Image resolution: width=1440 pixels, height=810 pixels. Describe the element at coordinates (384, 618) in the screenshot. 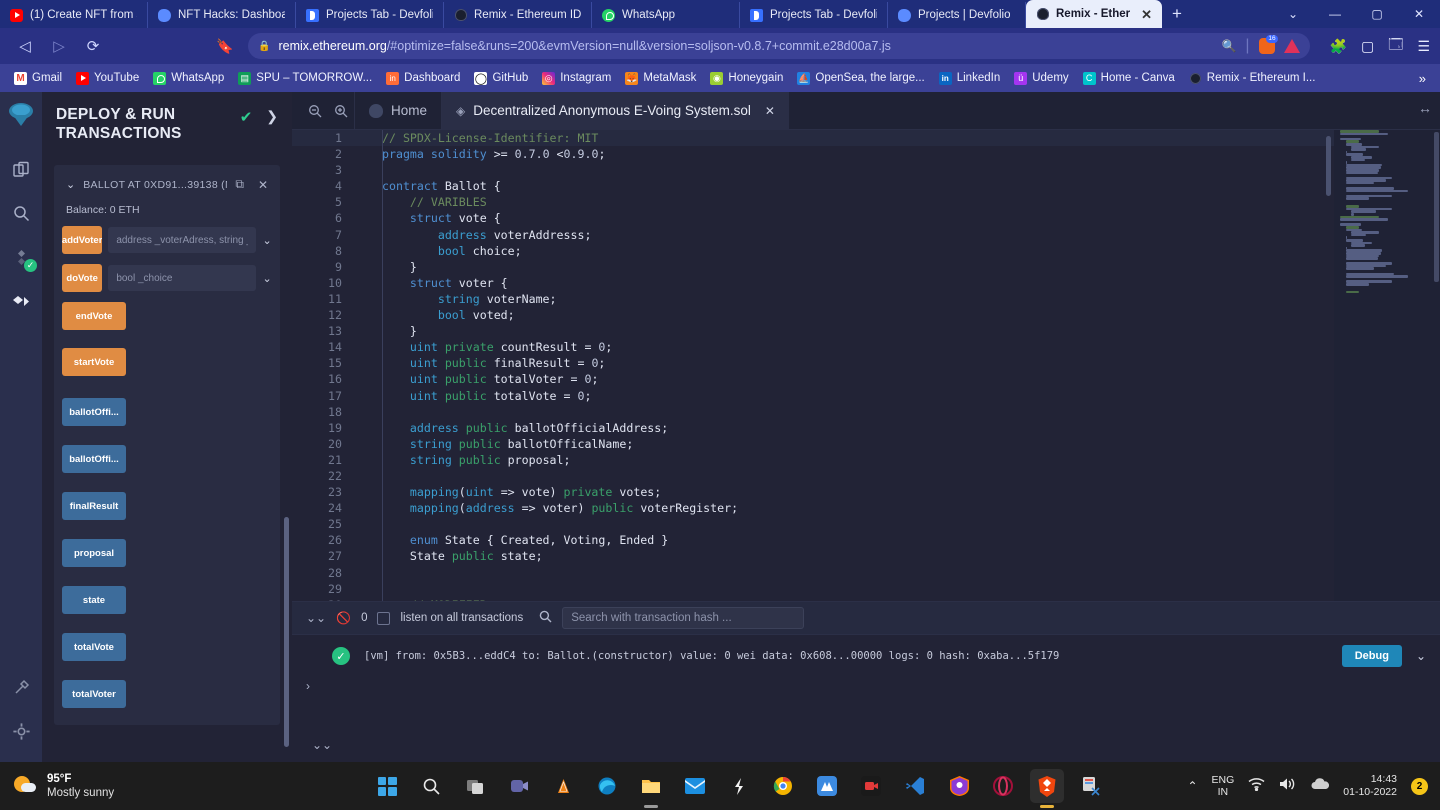

I see `listen-all-transactions-checkbox` at that location.